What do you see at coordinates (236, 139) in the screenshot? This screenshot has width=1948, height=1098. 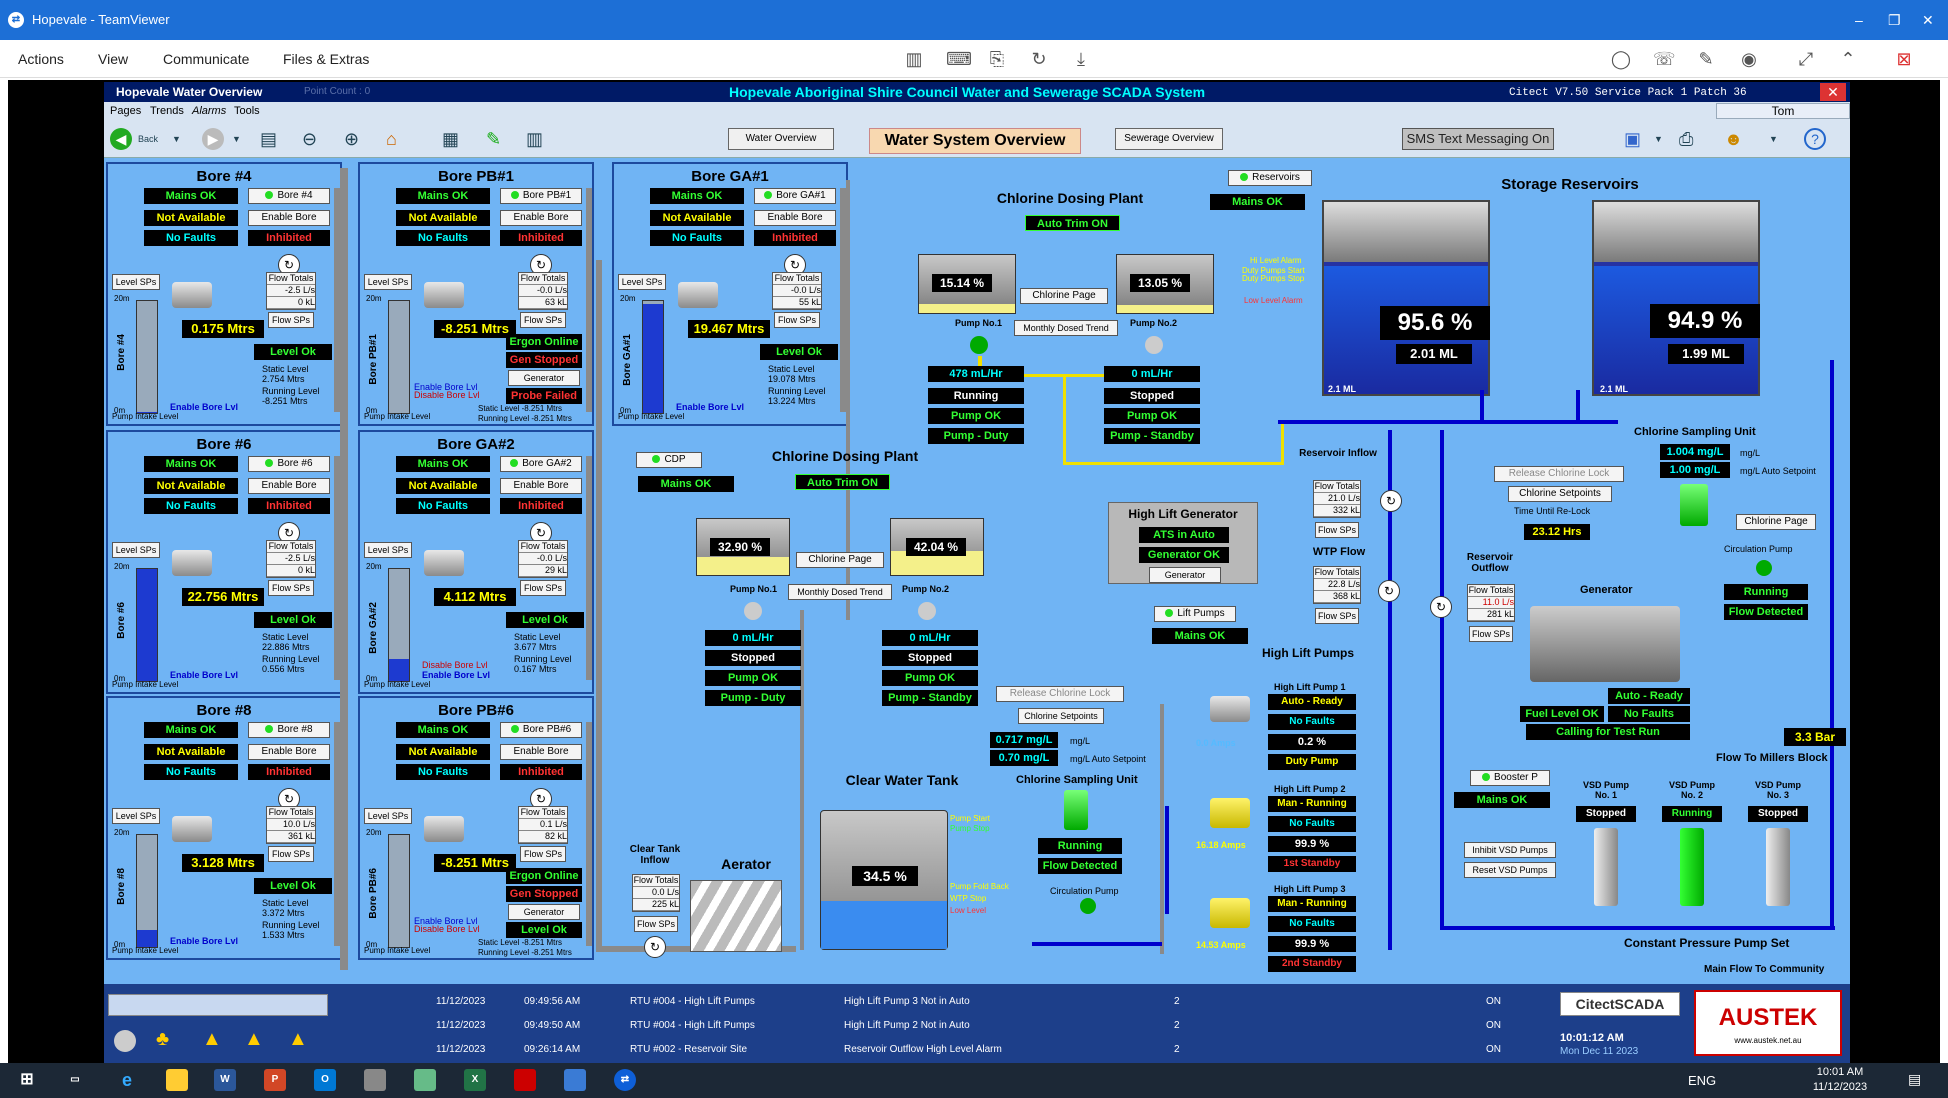 I see `forward-dropdown-icon: ▼` at bounding box center [236, 139].